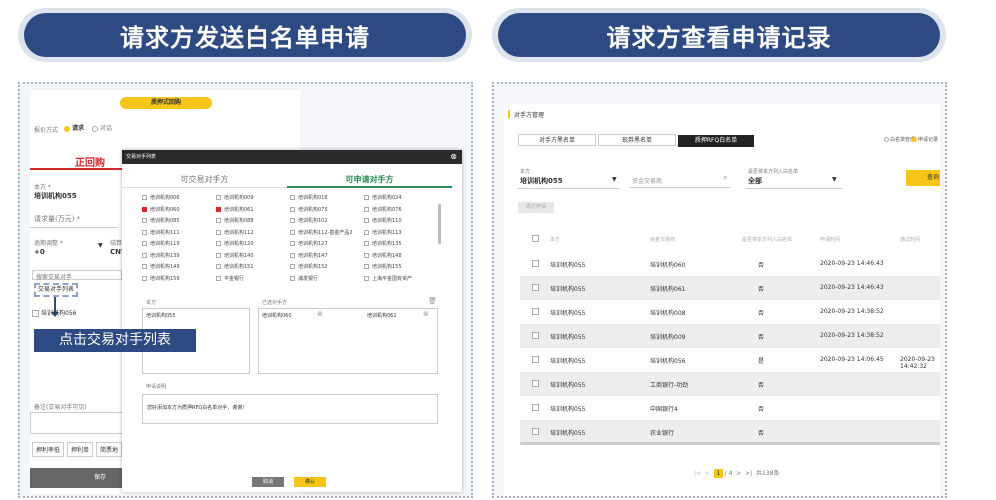  I want to click on counterparty-option: 培训机构018, so click(309, 197).